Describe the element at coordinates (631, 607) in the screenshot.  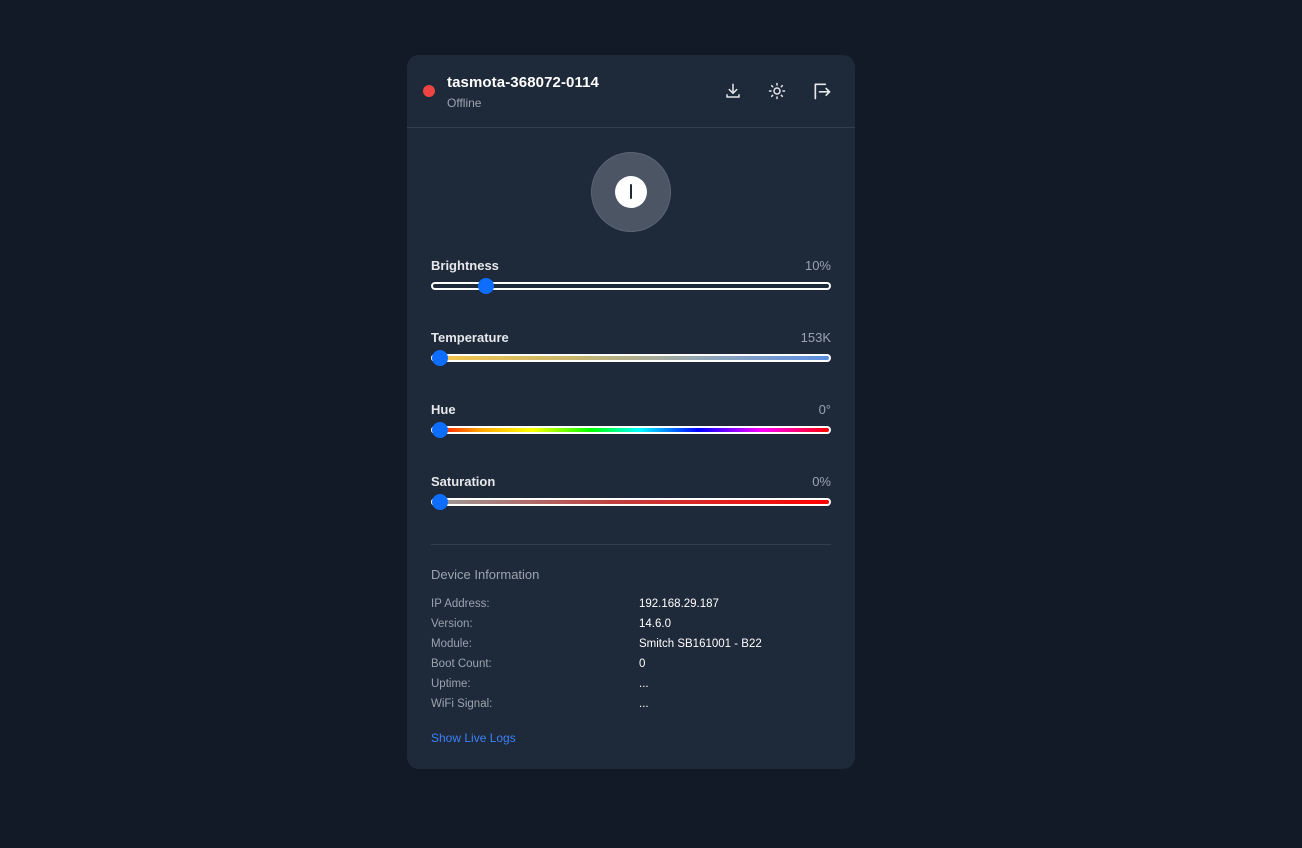
I see `info-row-ip: IP Address: 192.168.29.187` at that location.